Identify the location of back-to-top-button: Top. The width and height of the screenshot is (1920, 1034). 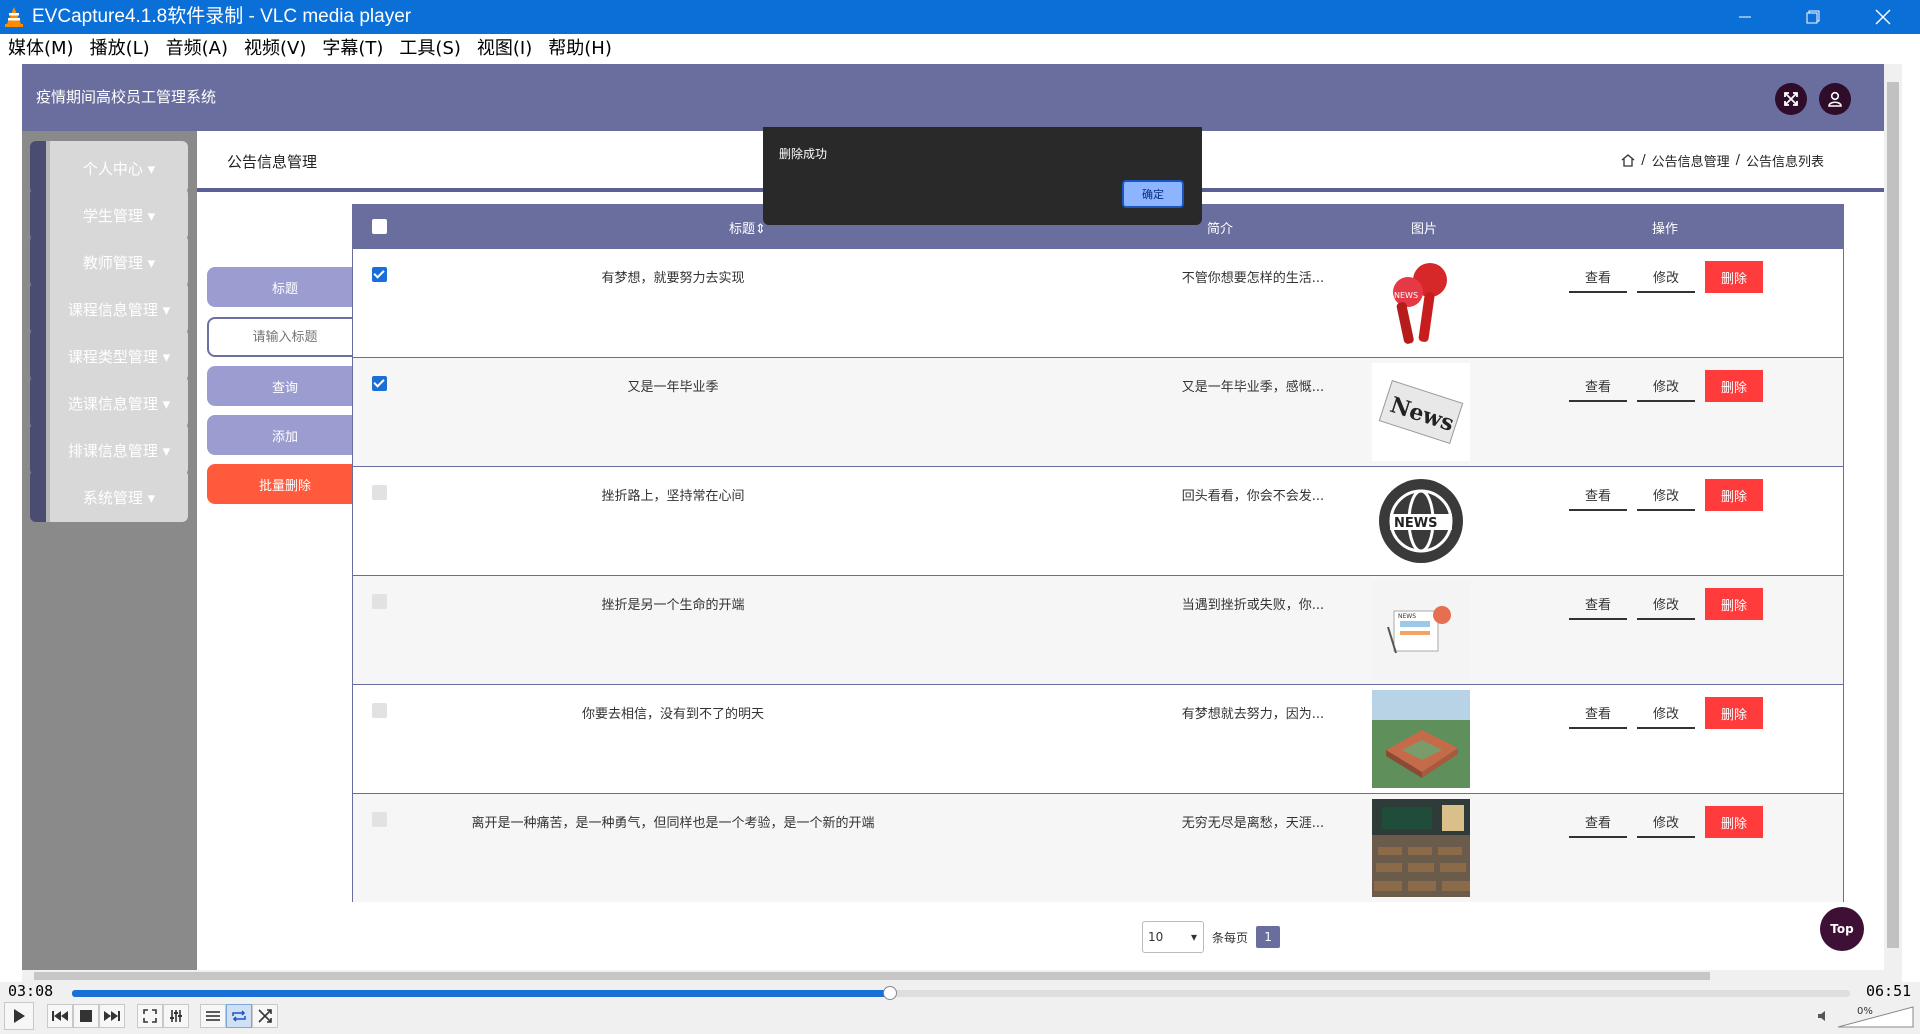
(1842, 929).